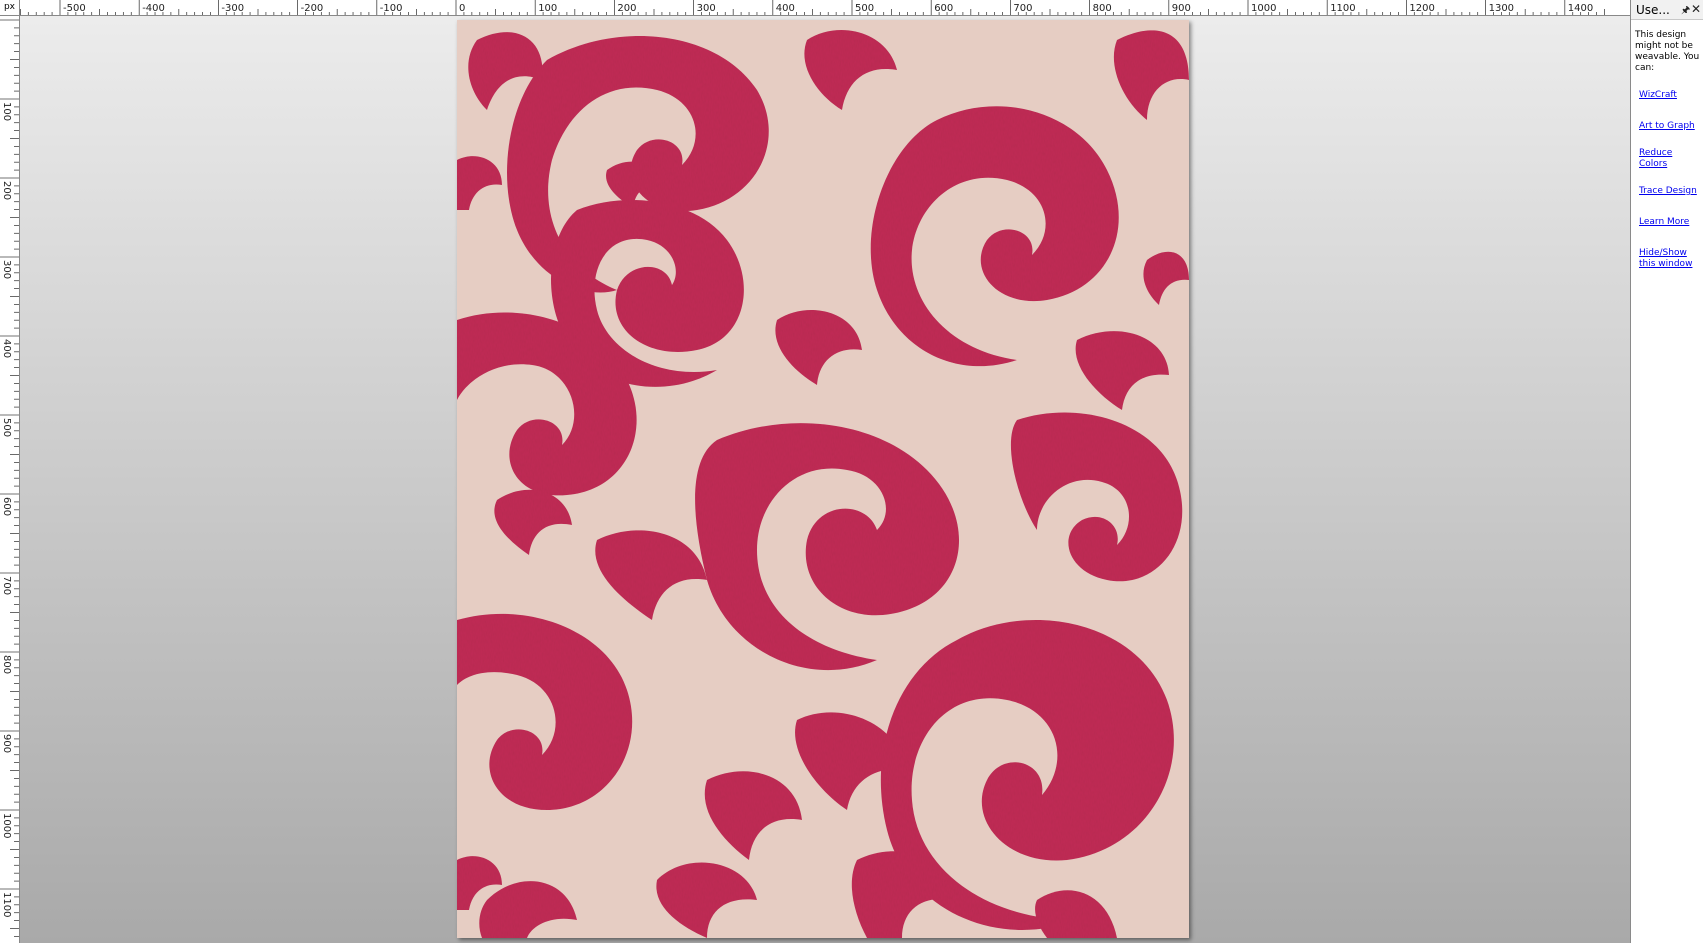 This screenshot has height=943, width=1703. What do you see at coordinates (1670, 159) in the screenshot?
I see `reduce-colors-link: Reduce Colors` at bounding box center [1670, 159].